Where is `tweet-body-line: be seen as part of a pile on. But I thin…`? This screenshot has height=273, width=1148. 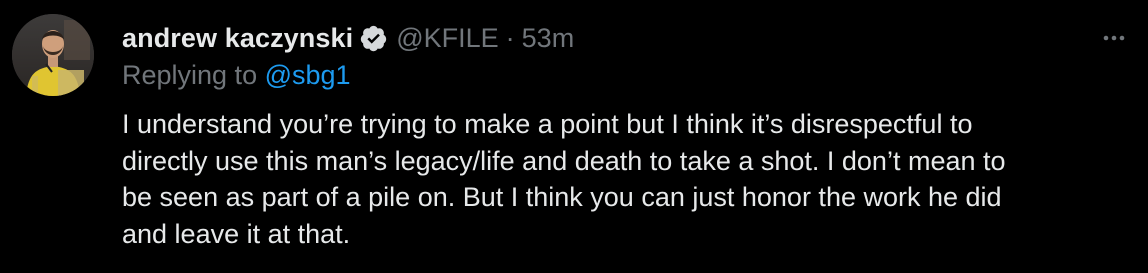 tweet-body-line: be seen as part of a pile on. But I thin… is located at coordinates (562, 197).